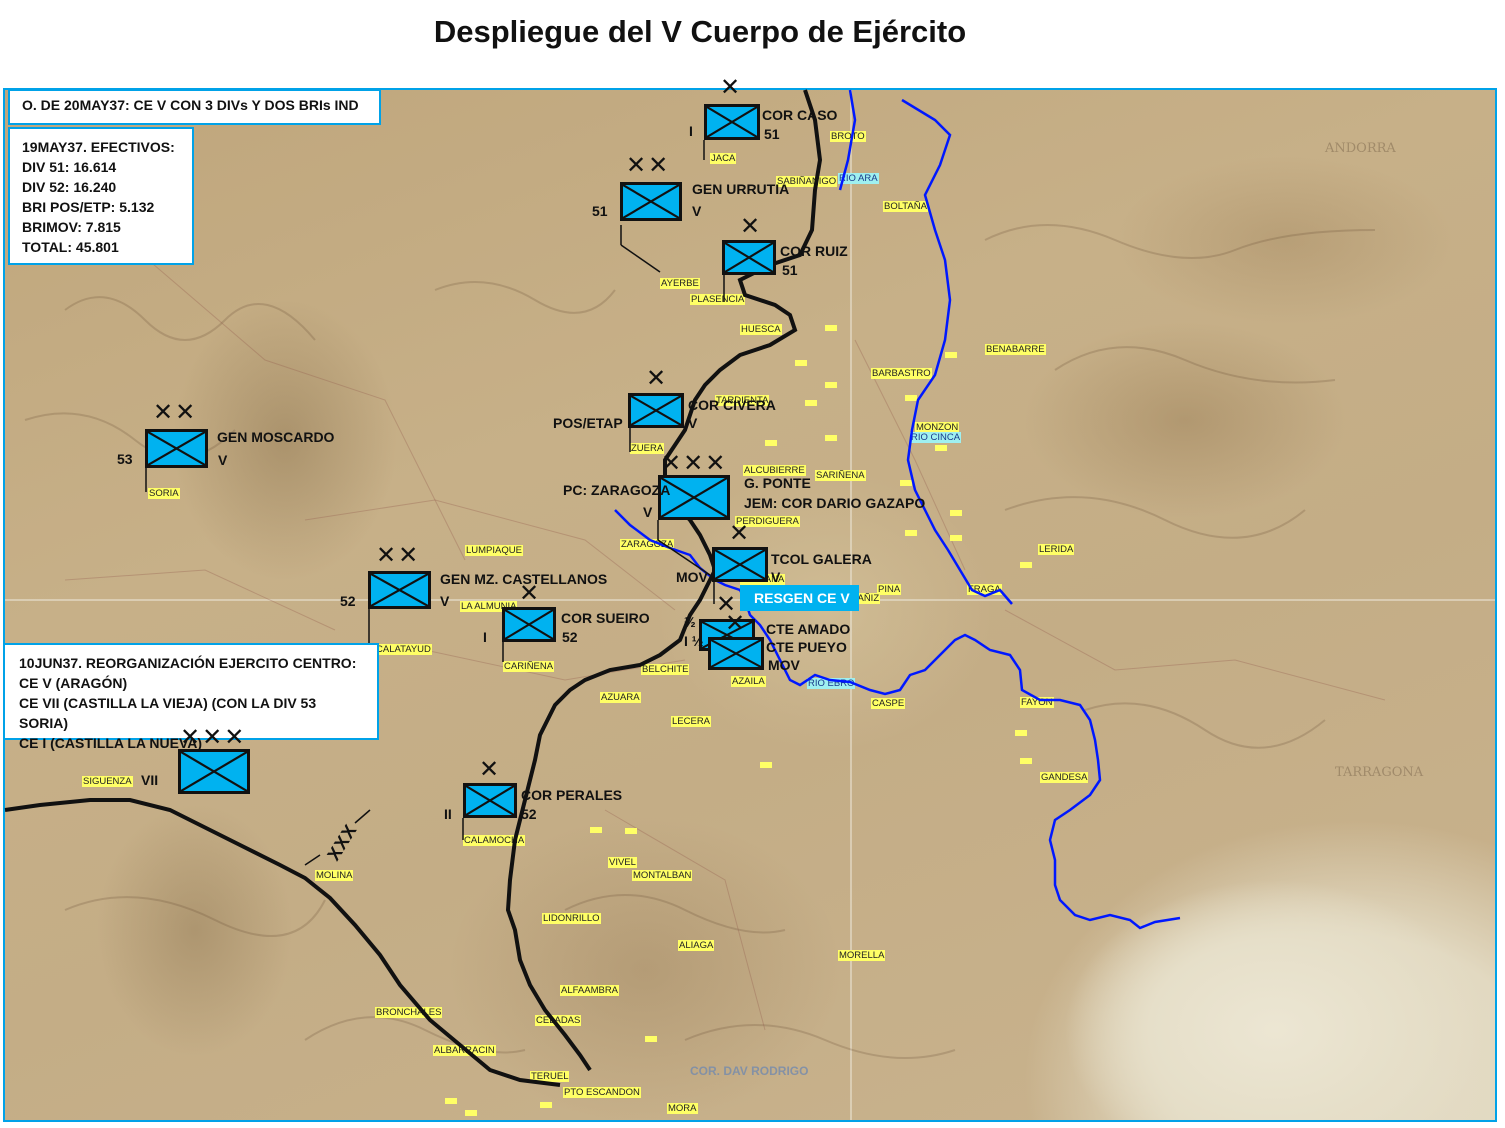  I want to click on civera-unit-symbol, so click(656, 410).